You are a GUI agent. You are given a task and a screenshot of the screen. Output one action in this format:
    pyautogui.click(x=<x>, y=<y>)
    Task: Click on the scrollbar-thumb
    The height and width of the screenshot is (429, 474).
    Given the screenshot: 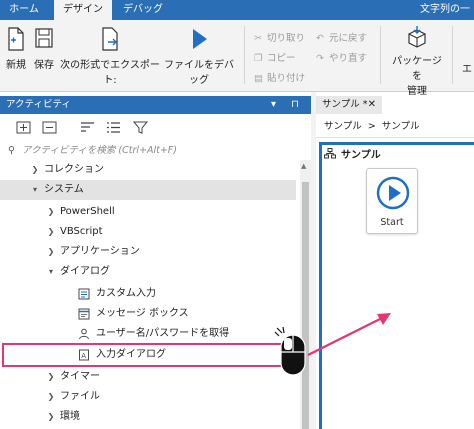 What is the action you would take?
    pyautogui.click(x=305, y=305)
    